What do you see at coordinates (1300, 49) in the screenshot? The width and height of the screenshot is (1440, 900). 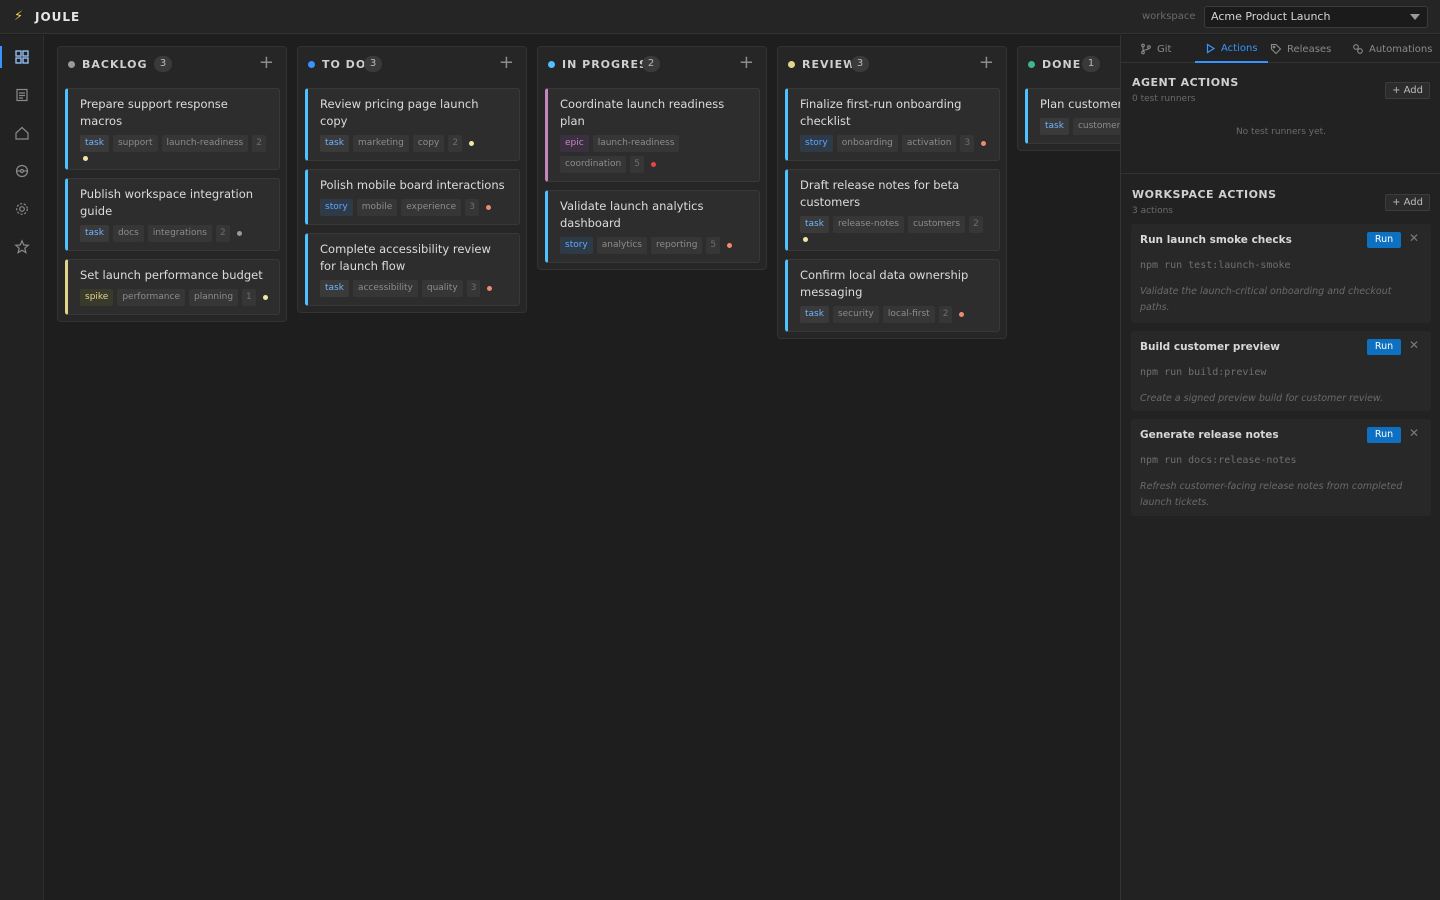 I see `tab-releases: Releases` at bounding box center [1300, 49].